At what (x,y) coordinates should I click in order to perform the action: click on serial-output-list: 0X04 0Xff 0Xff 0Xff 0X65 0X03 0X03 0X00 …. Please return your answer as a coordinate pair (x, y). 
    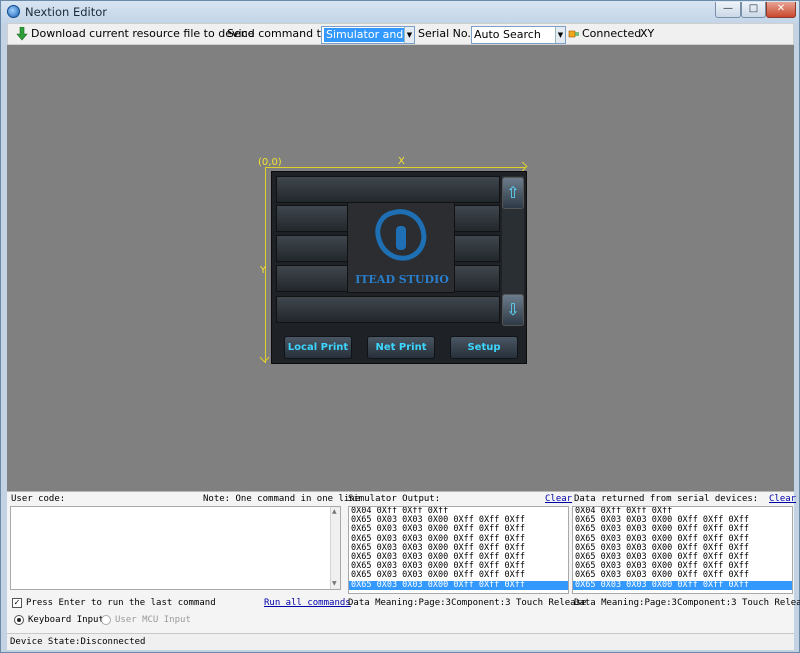
    Looking at the image, I should click on (682, 550).